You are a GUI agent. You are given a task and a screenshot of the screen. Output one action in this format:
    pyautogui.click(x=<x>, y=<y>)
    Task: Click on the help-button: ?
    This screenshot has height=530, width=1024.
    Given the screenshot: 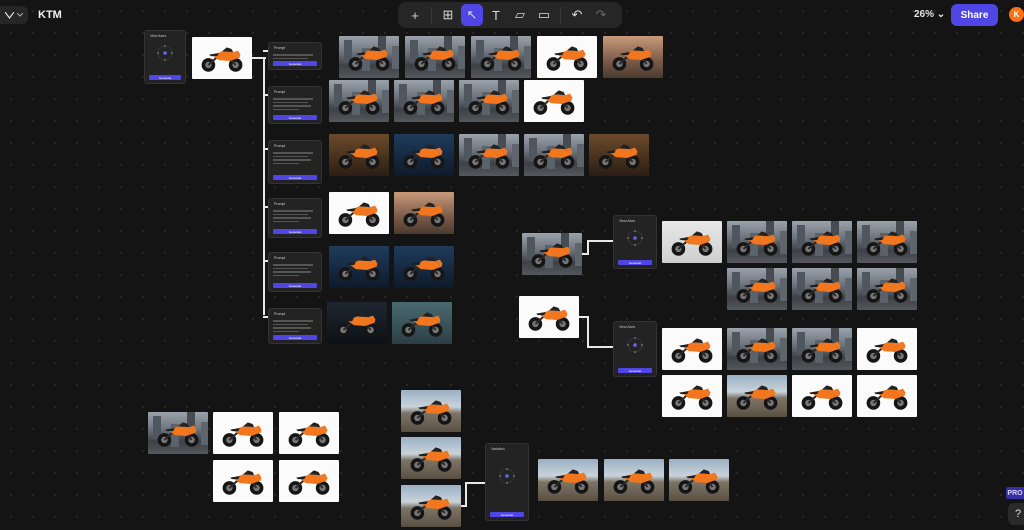 What is the action you would take?
    pyautogui.click(x=1016, y=514)
    